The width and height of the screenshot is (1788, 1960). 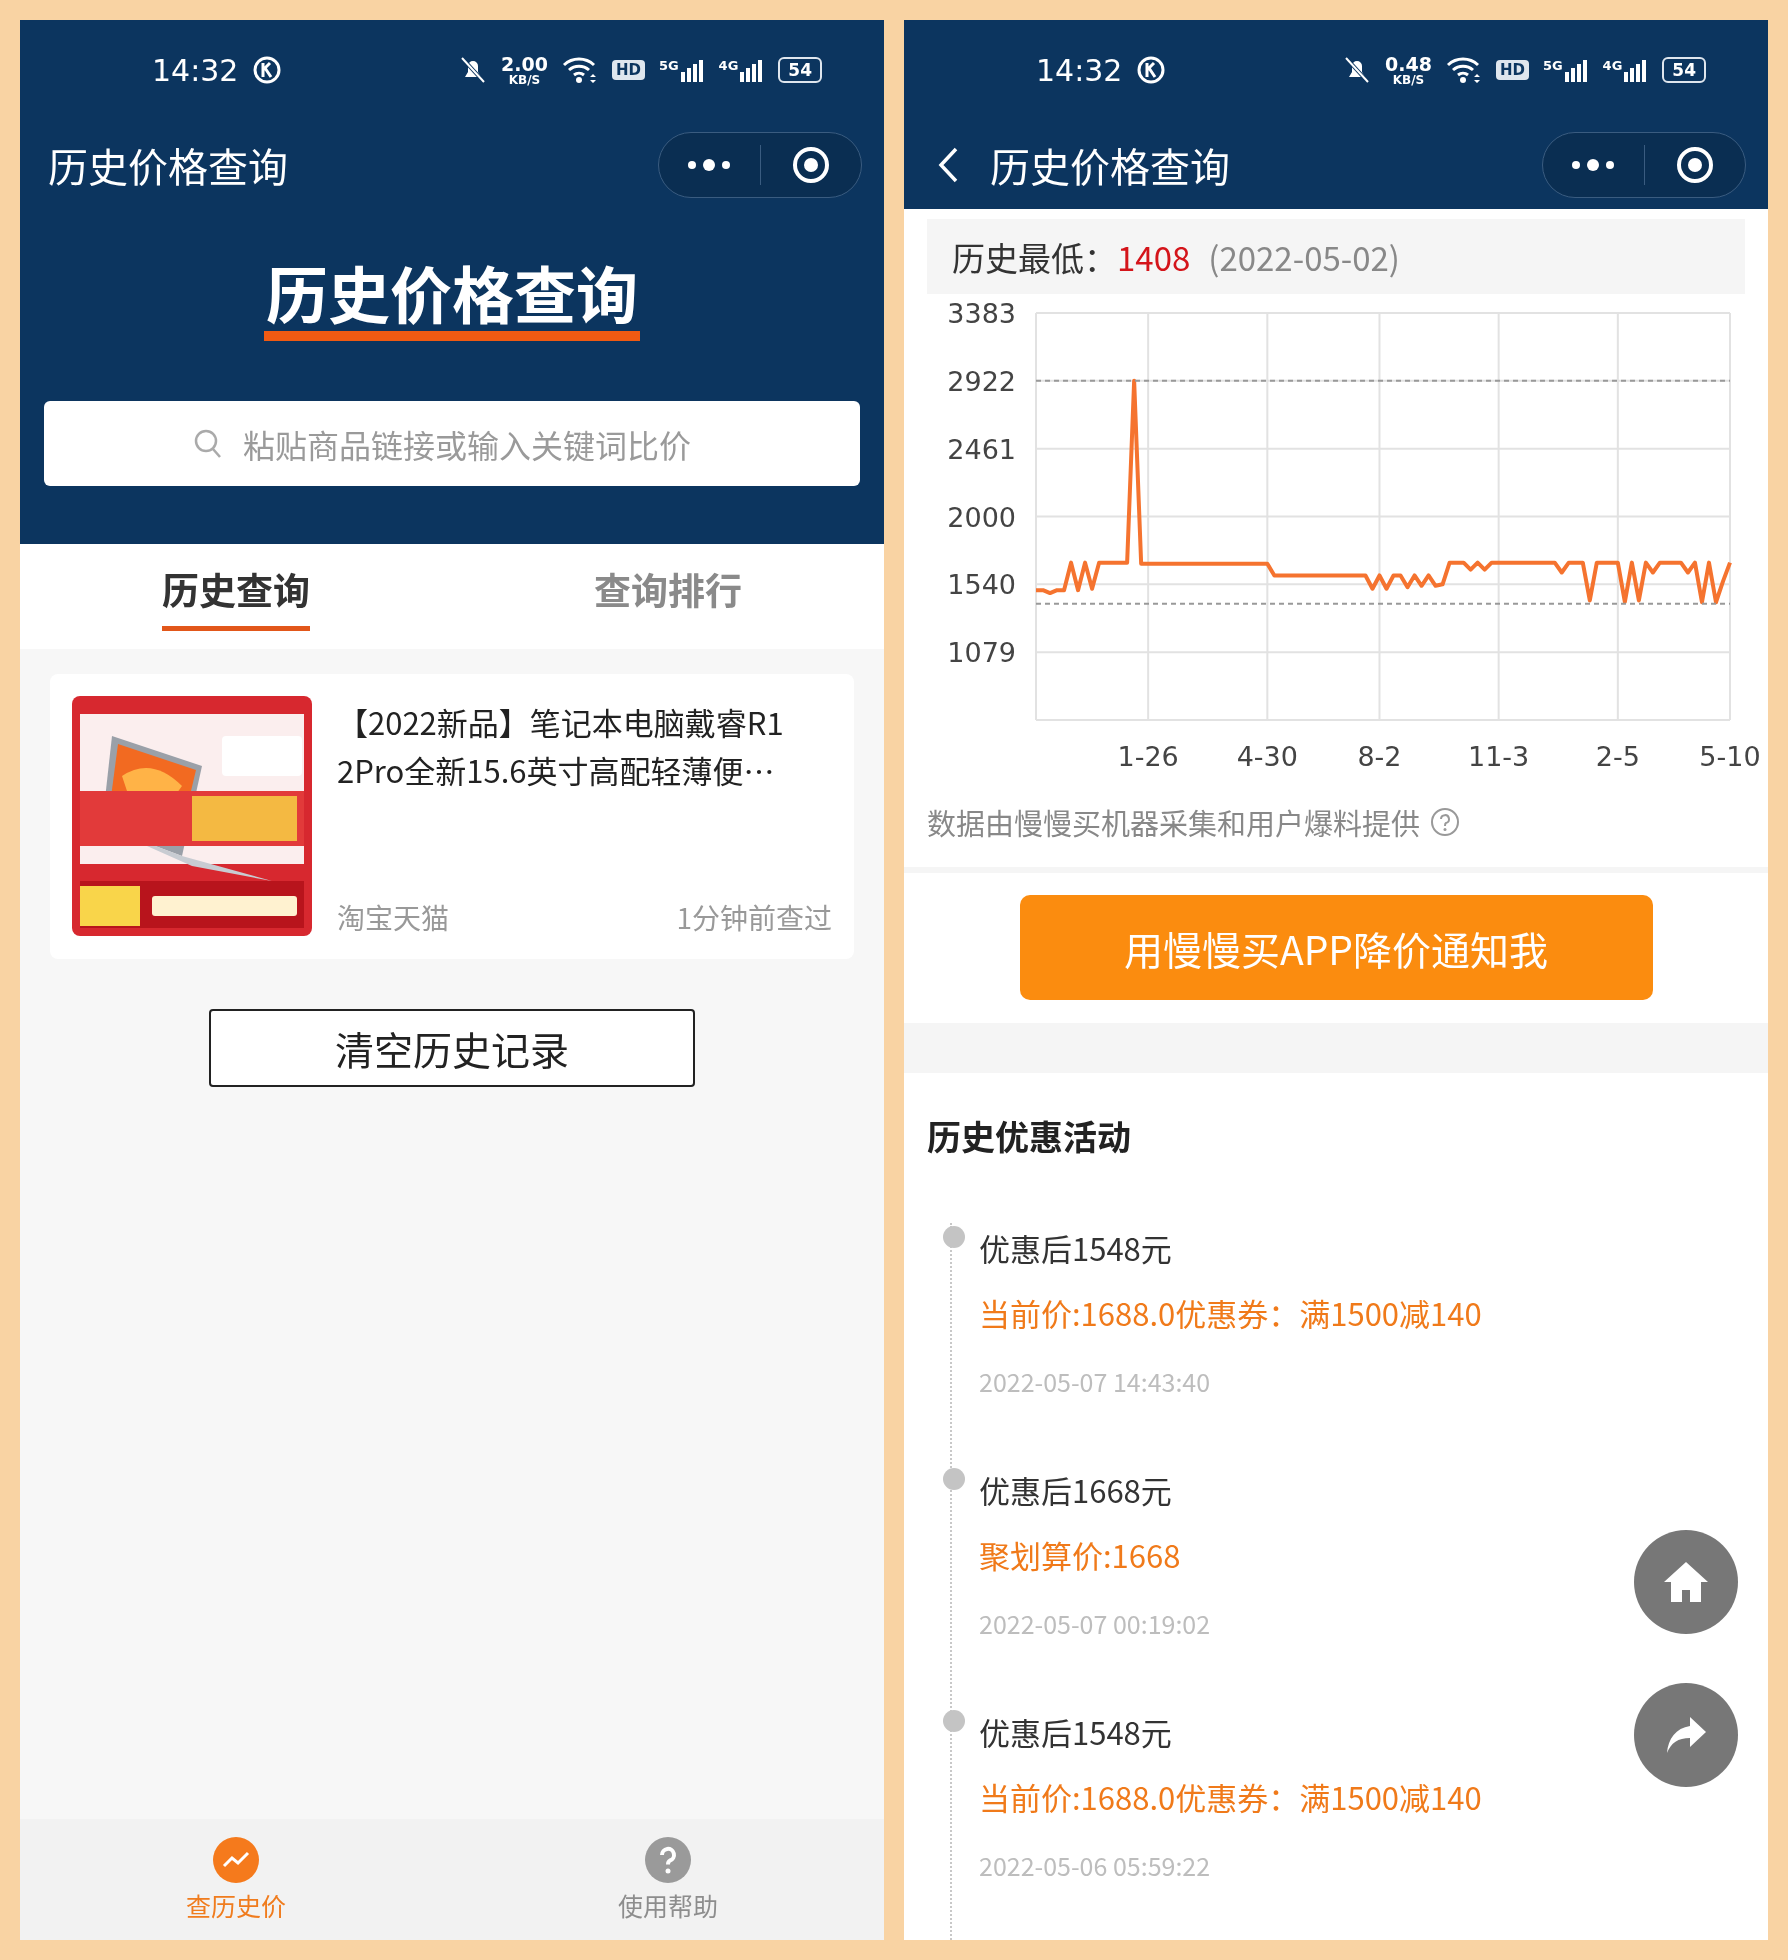 What do you see at coordinates (981, 449) in the screenshot?
I see `y-axis-label: 2461` at bounding box center [981, 449].